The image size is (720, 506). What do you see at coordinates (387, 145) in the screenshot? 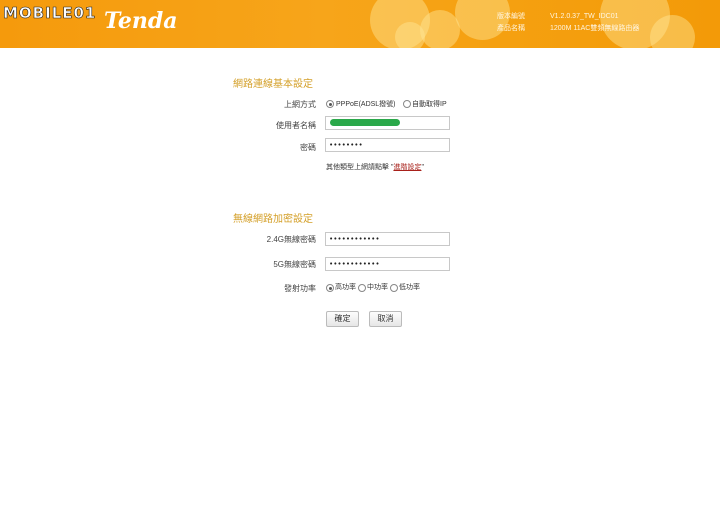
I see `password-input: ••••••••` at bounding box center [387, 145].